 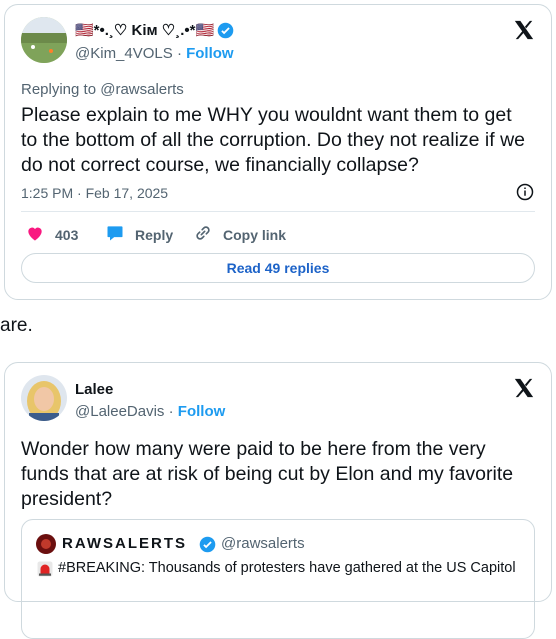 What do you see at coordinates (67, 234) in the screenshot?
I see `like-count: 403` at bounding box center [67, 234].